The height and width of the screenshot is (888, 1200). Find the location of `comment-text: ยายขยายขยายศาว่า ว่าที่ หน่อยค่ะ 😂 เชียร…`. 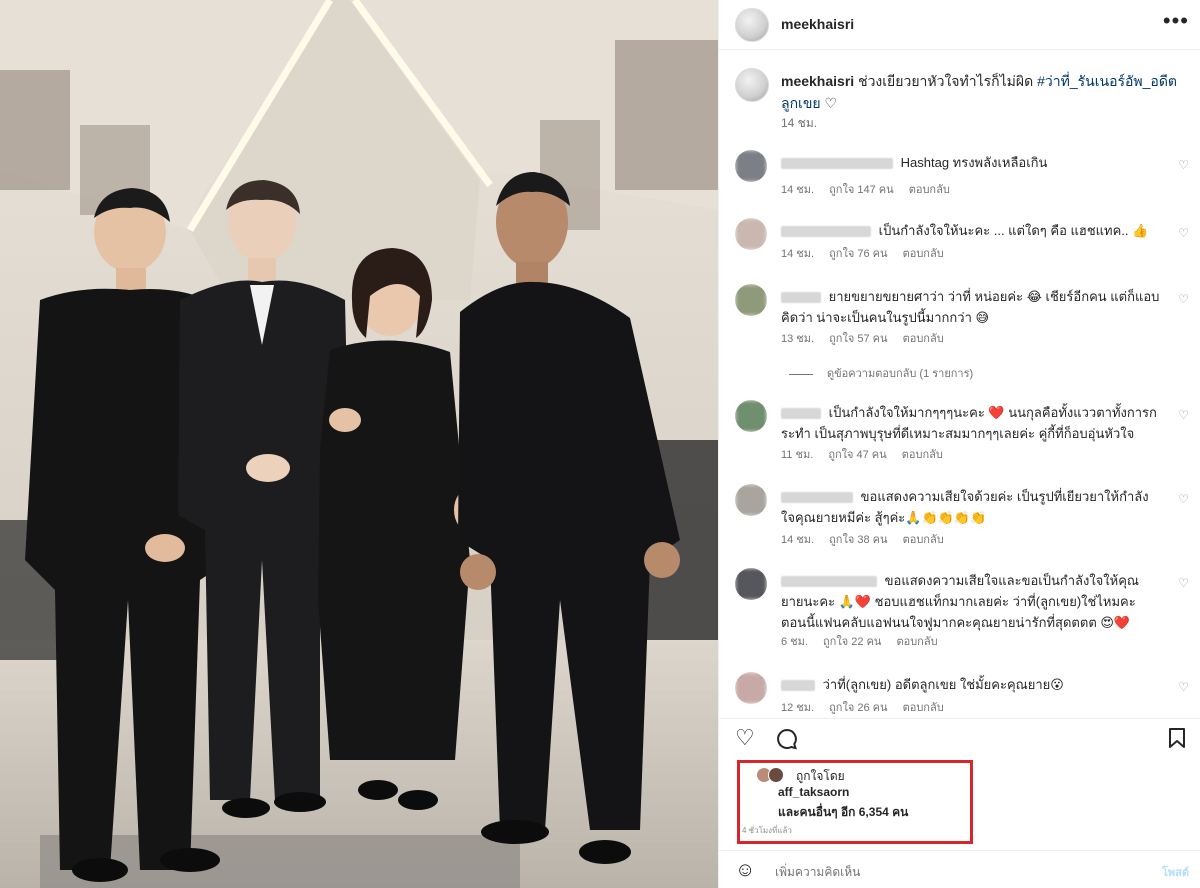

comment-text: ยายขยายขยายศาว่า ว่าที่ หน่อยค่ะ 😂 เชียร… is located at coordinates (970, 307).